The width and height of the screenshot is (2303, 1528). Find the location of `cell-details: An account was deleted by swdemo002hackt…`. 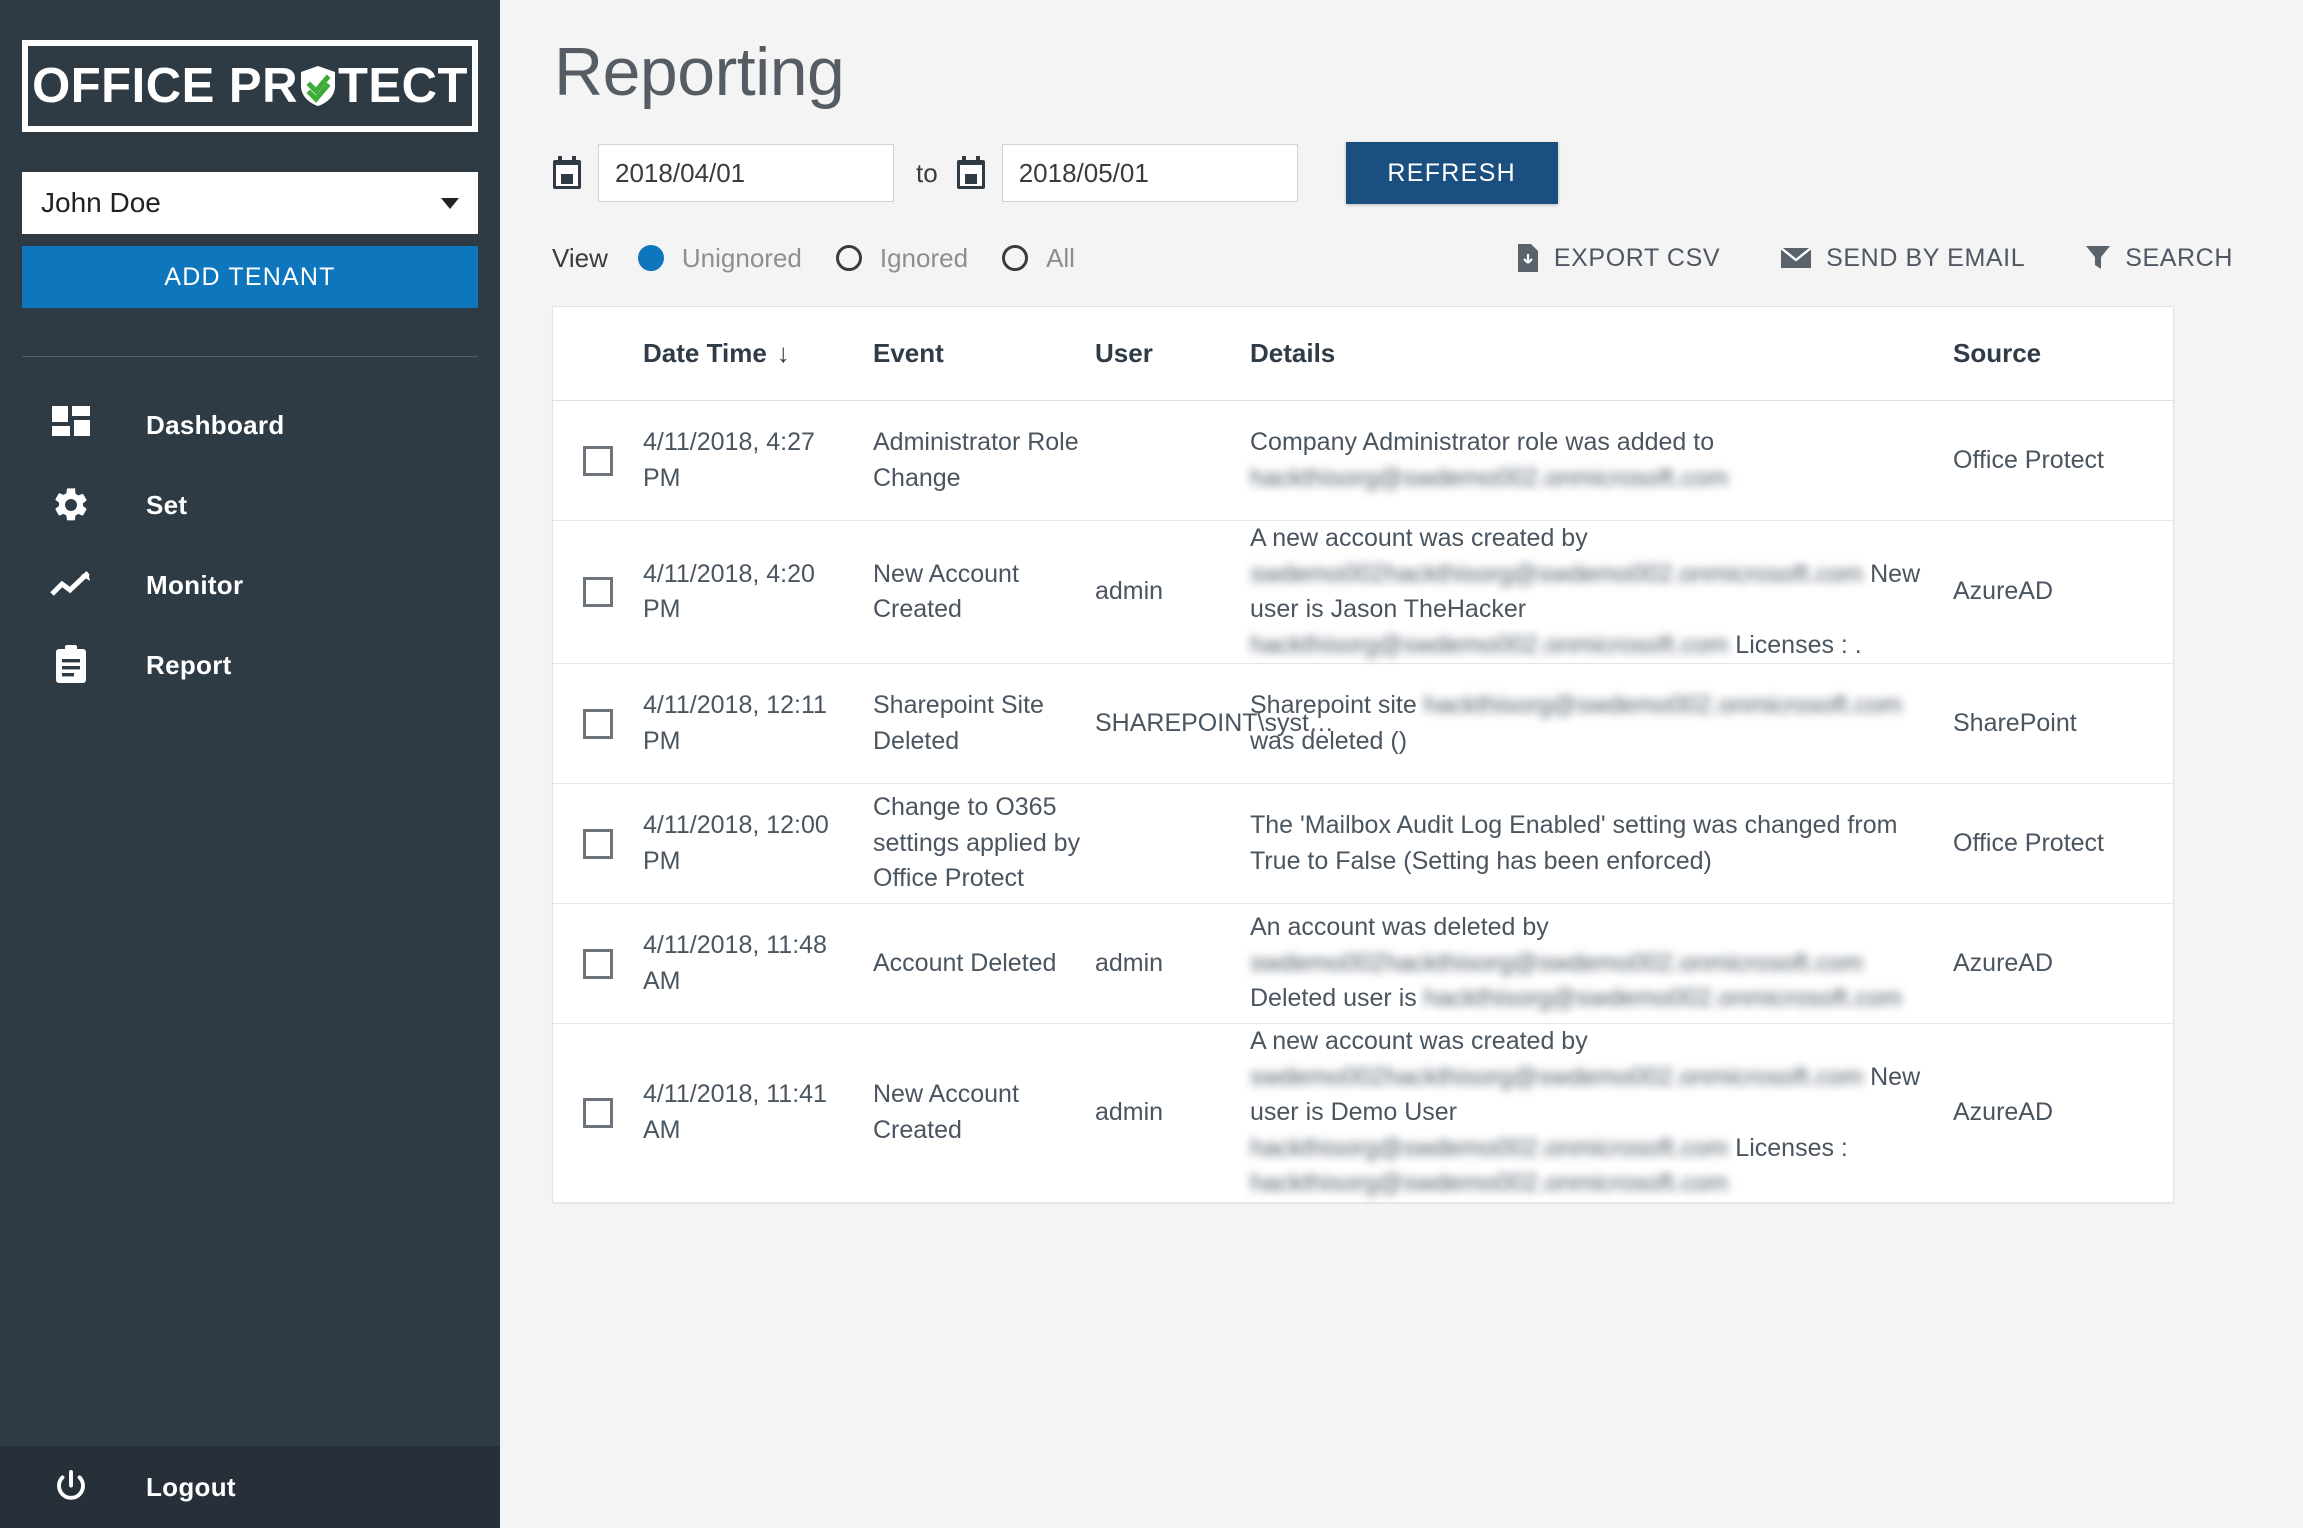

cell-details: An account was deleted by swdemo002hackt… is located at coordinates (1601, 963).